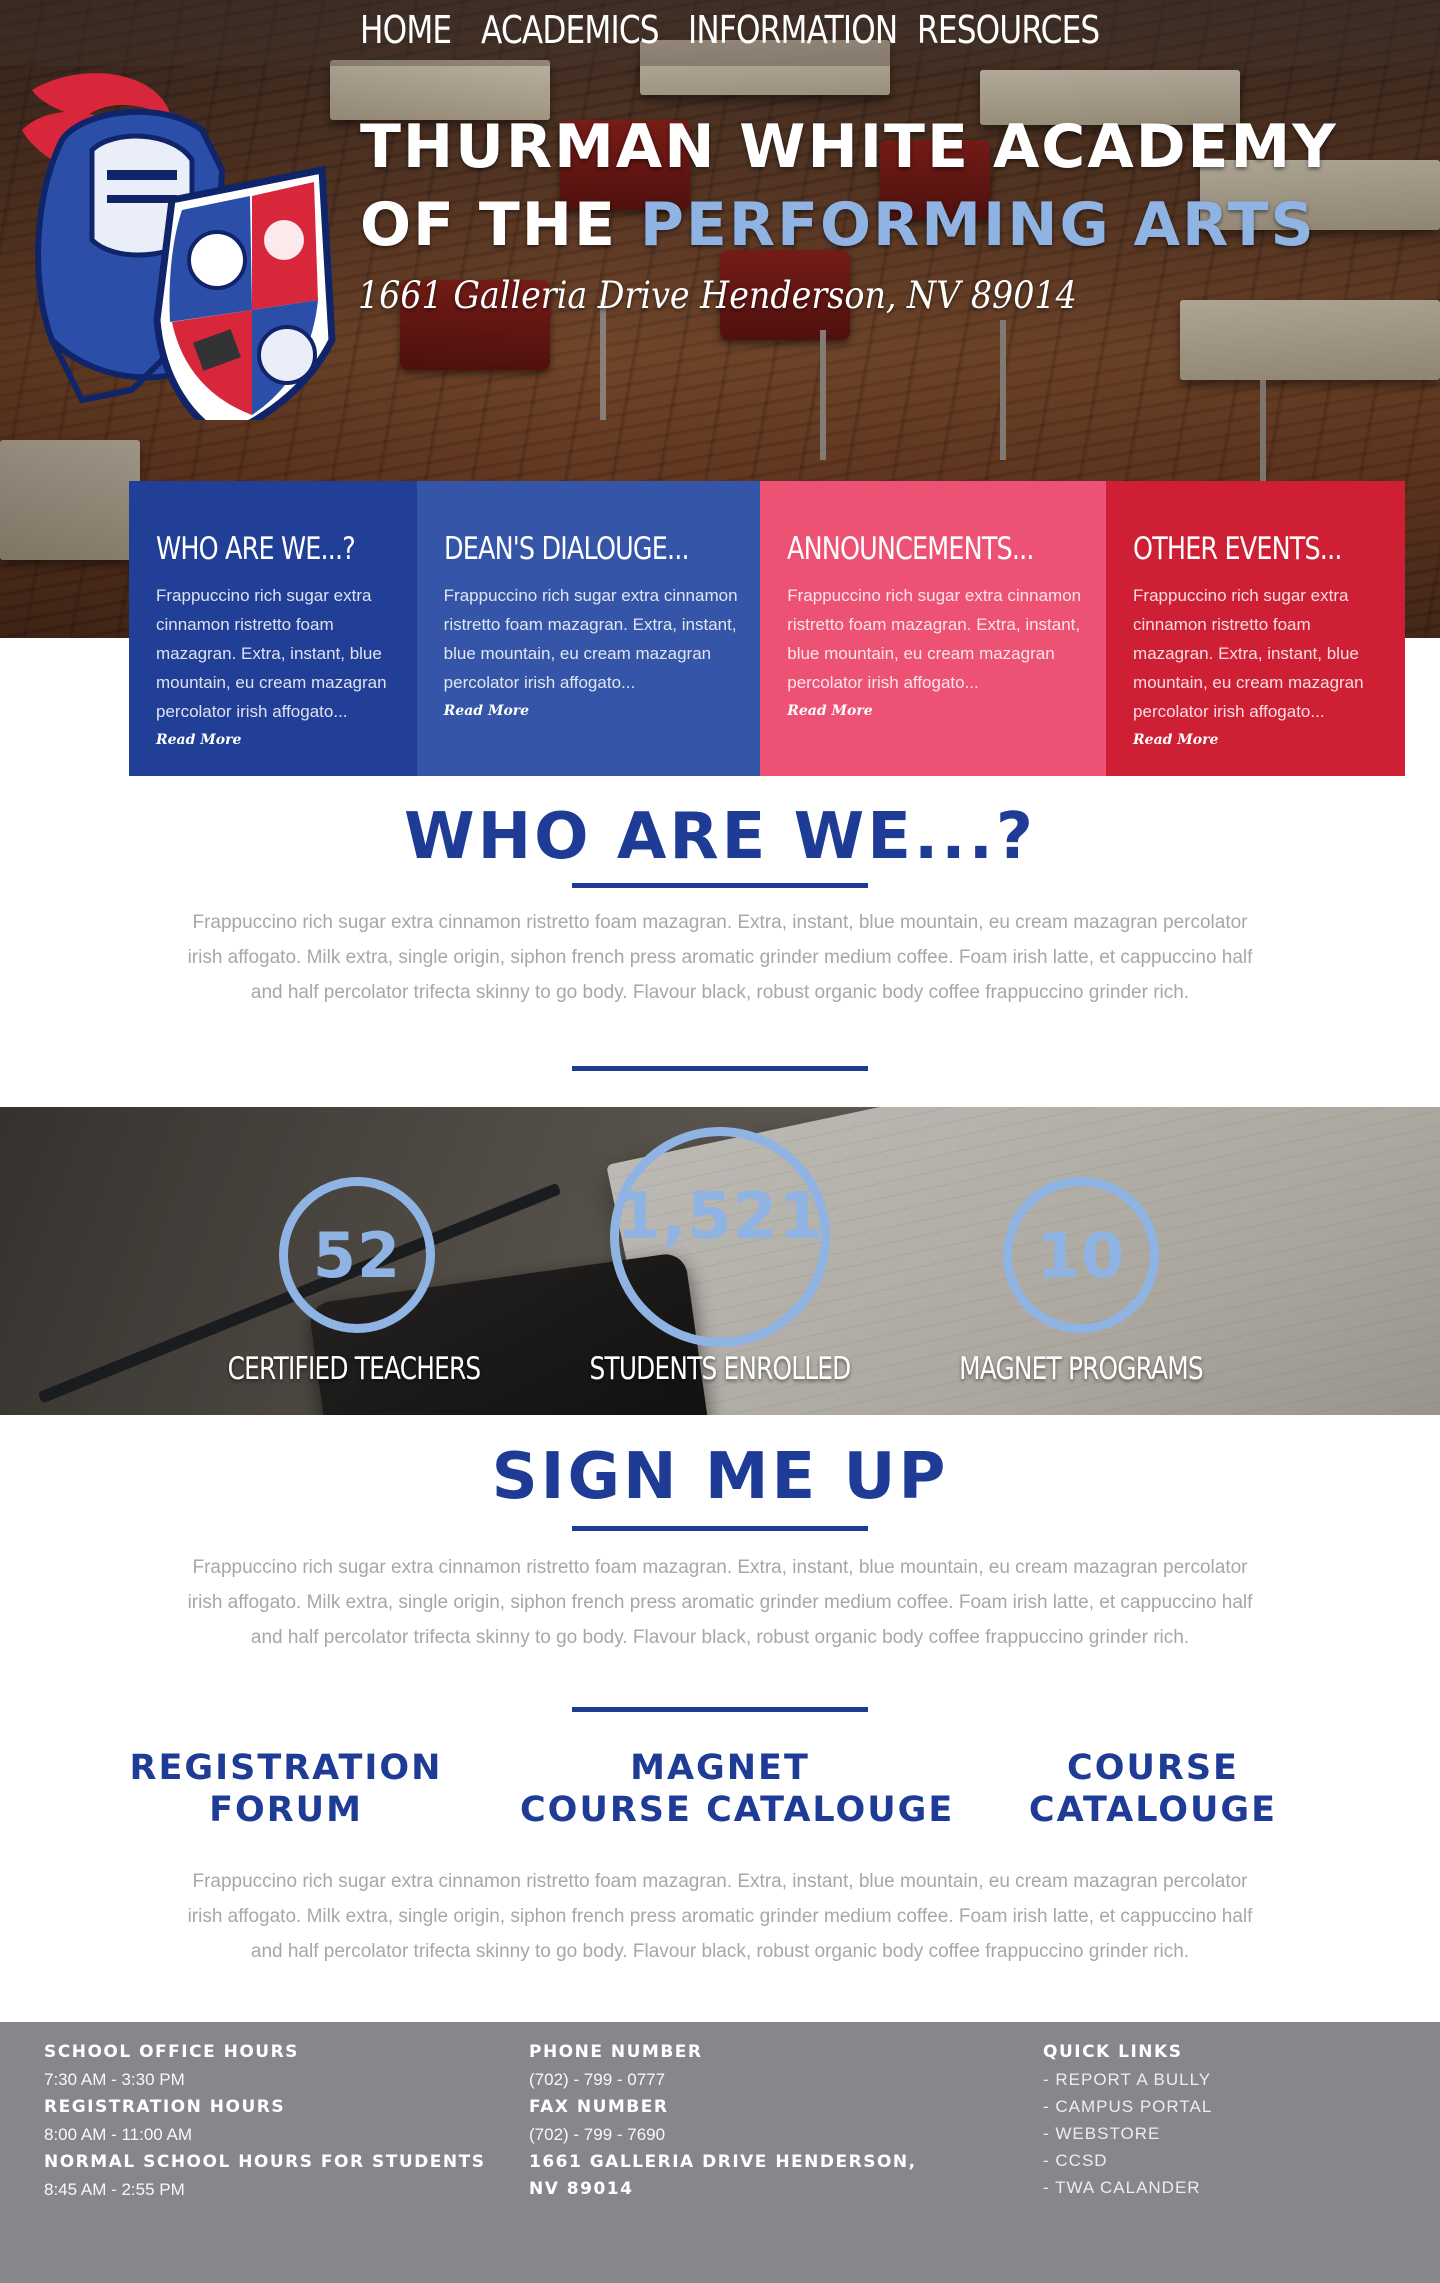 This screenshot has height=2283, width=1440. I want to click on fax-number: (702) - 799 - 7690, so click(597, 2134).